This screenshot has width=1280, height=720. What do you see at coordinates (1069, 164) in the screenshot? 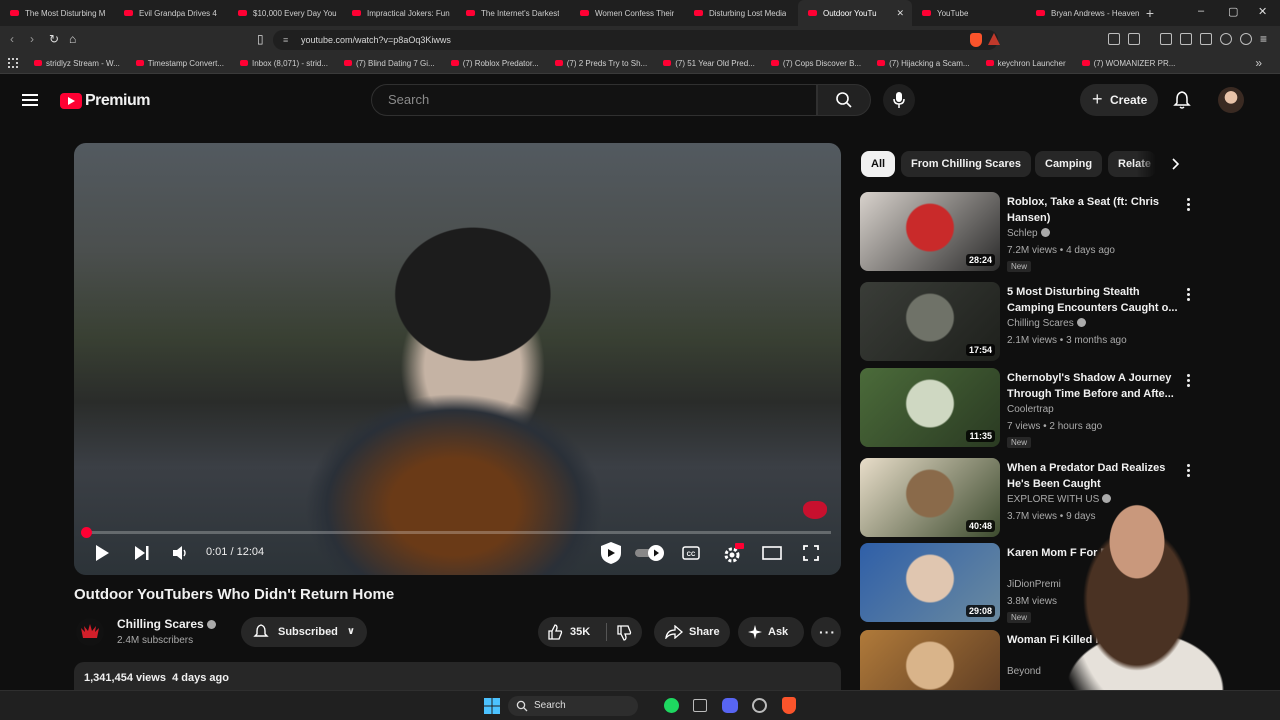
I see `chip-camping: Camping` at bounding box center [1069, 164].